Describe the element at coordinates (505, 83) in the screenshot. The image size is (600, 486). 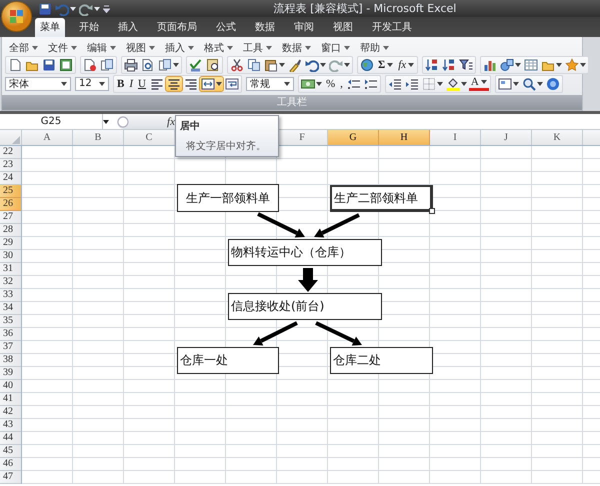
I see `window-icon` at that location.